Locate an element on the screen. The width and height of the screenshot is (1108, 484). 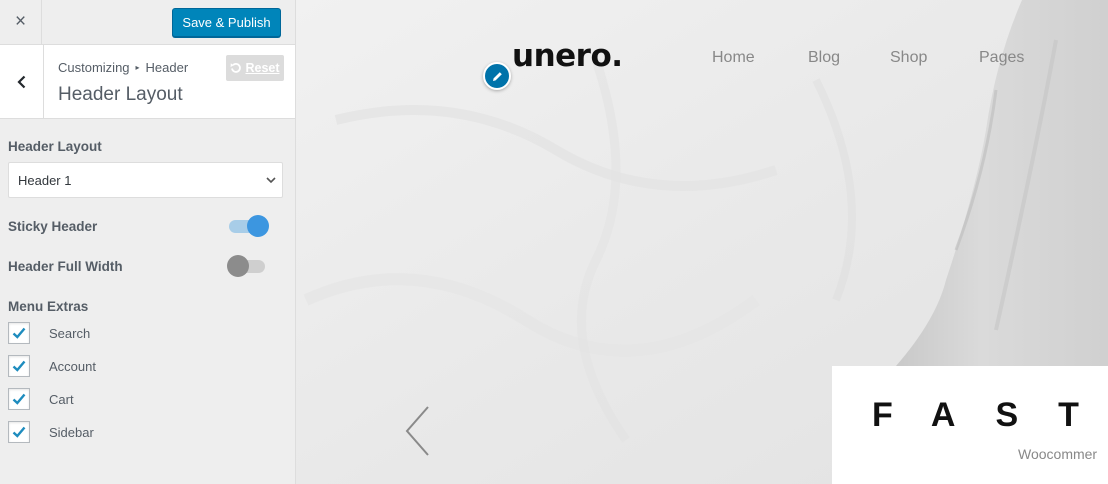
checkbox-cart: Cart is located at coordinates (41, 399).